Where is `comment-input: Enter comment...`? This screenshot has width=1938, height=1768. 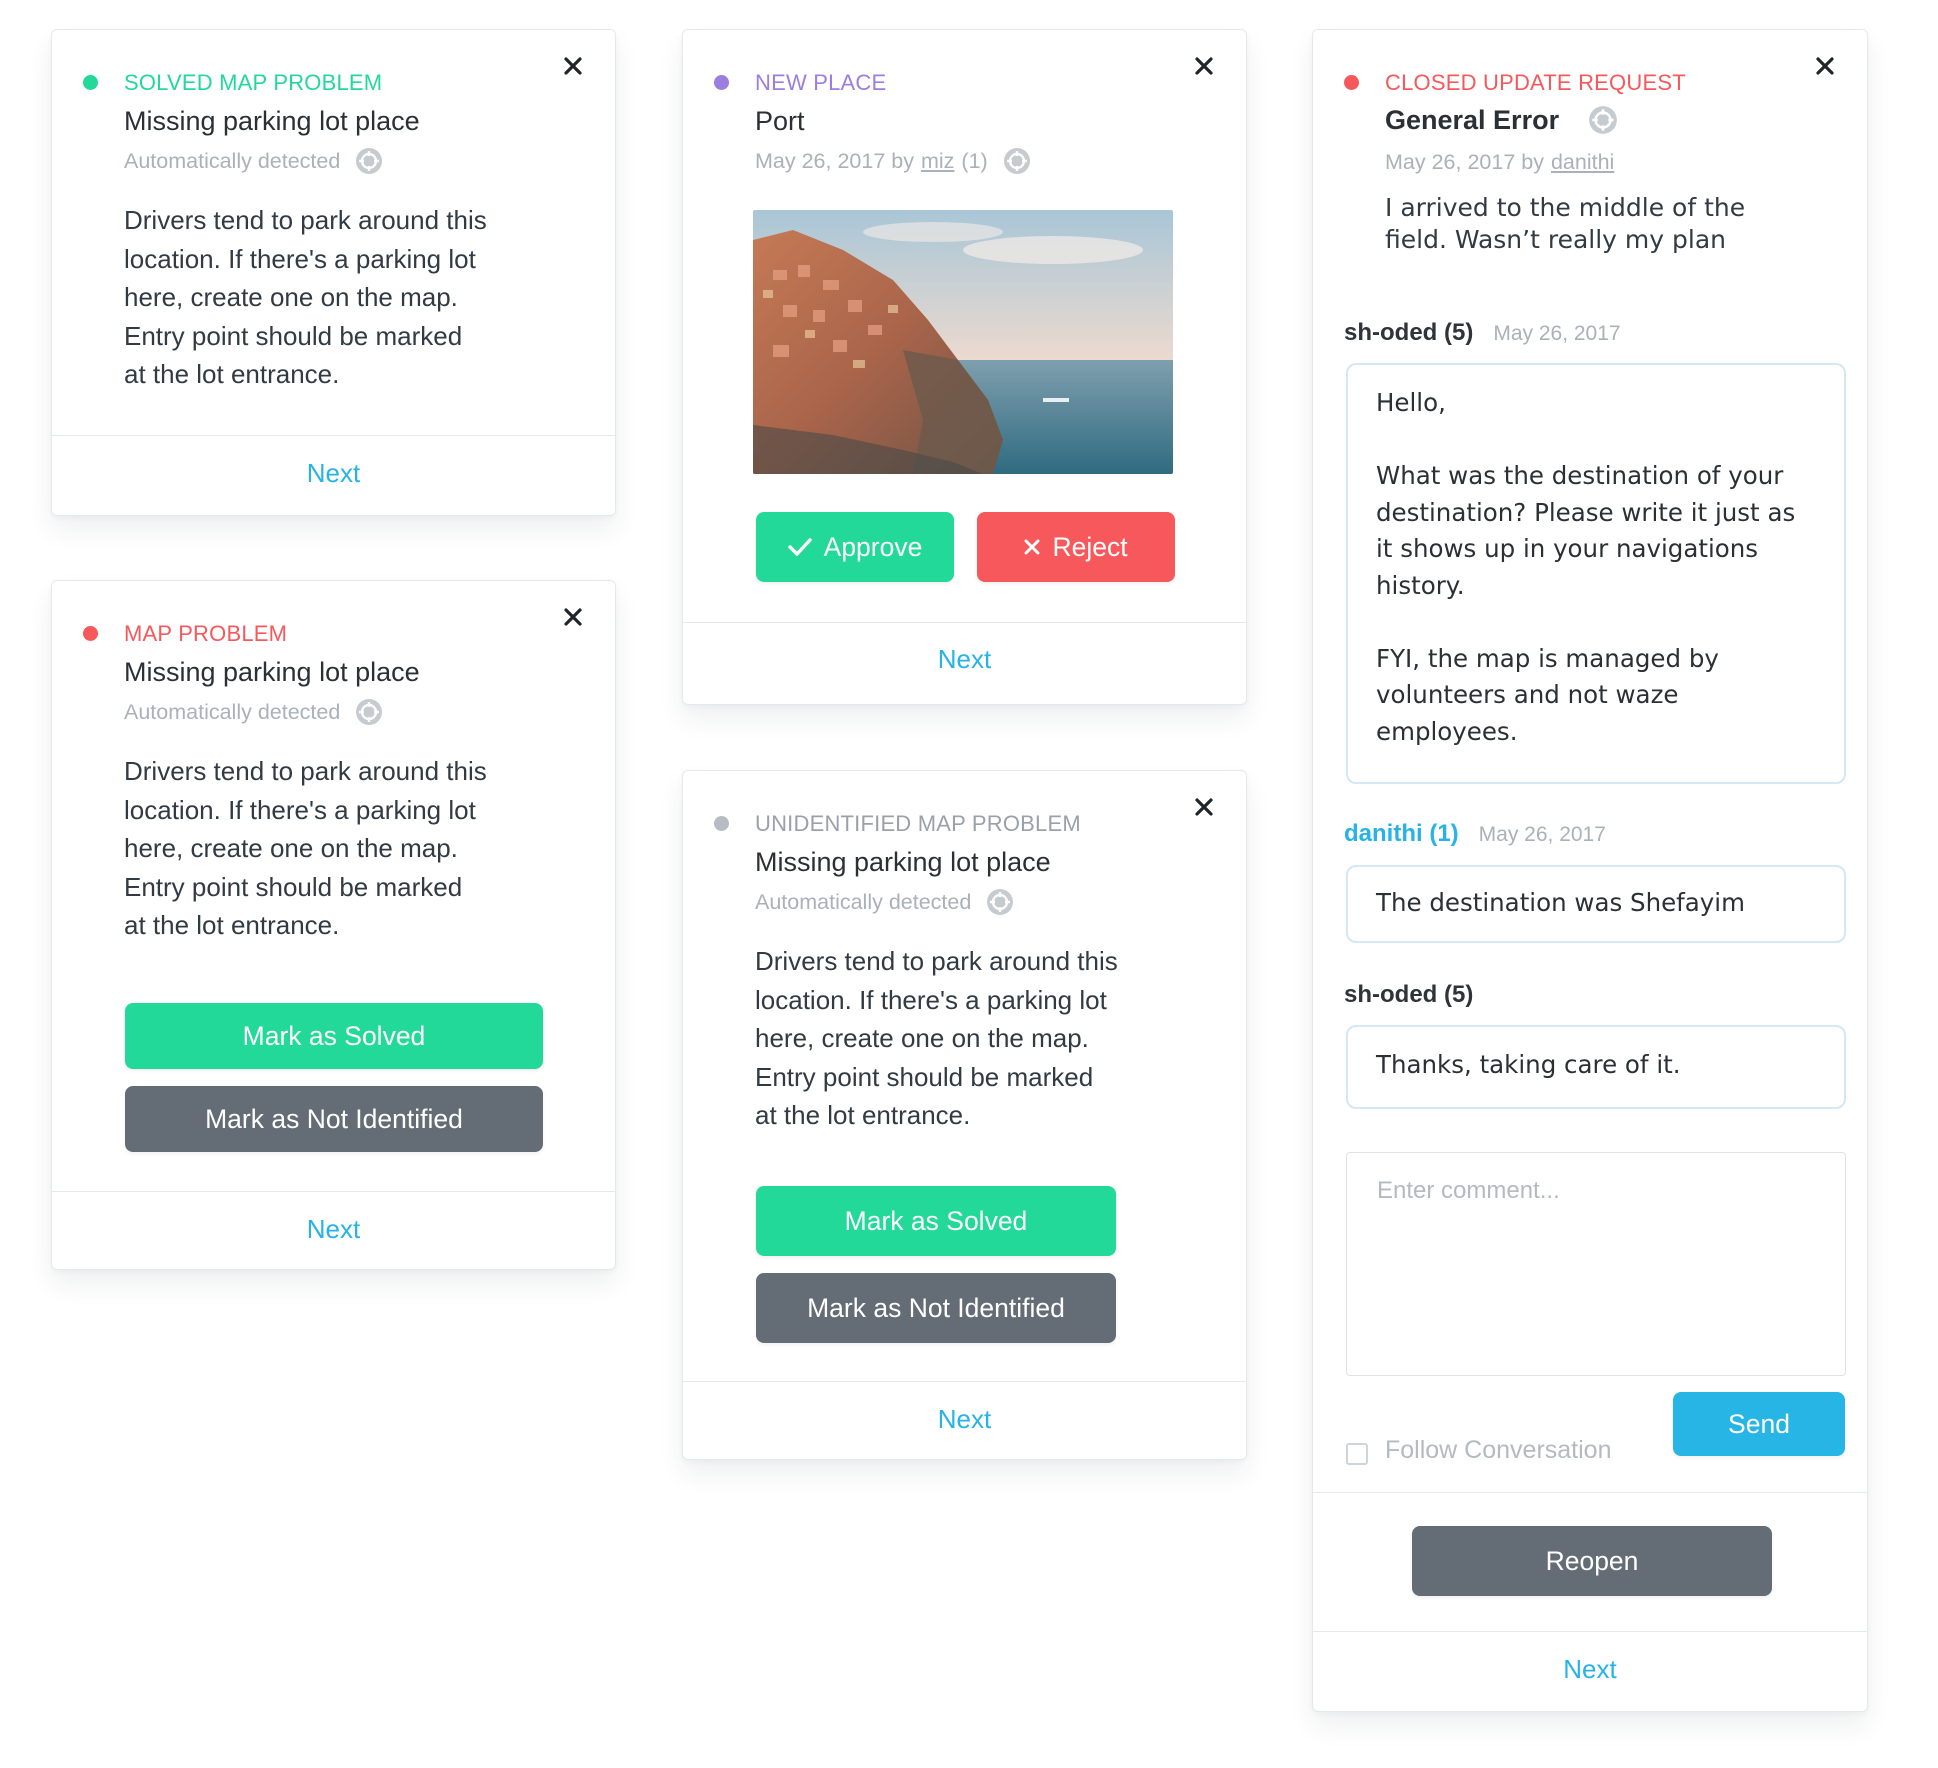
comment-input: Enter comment... is located at coordinates (1596, 1264).